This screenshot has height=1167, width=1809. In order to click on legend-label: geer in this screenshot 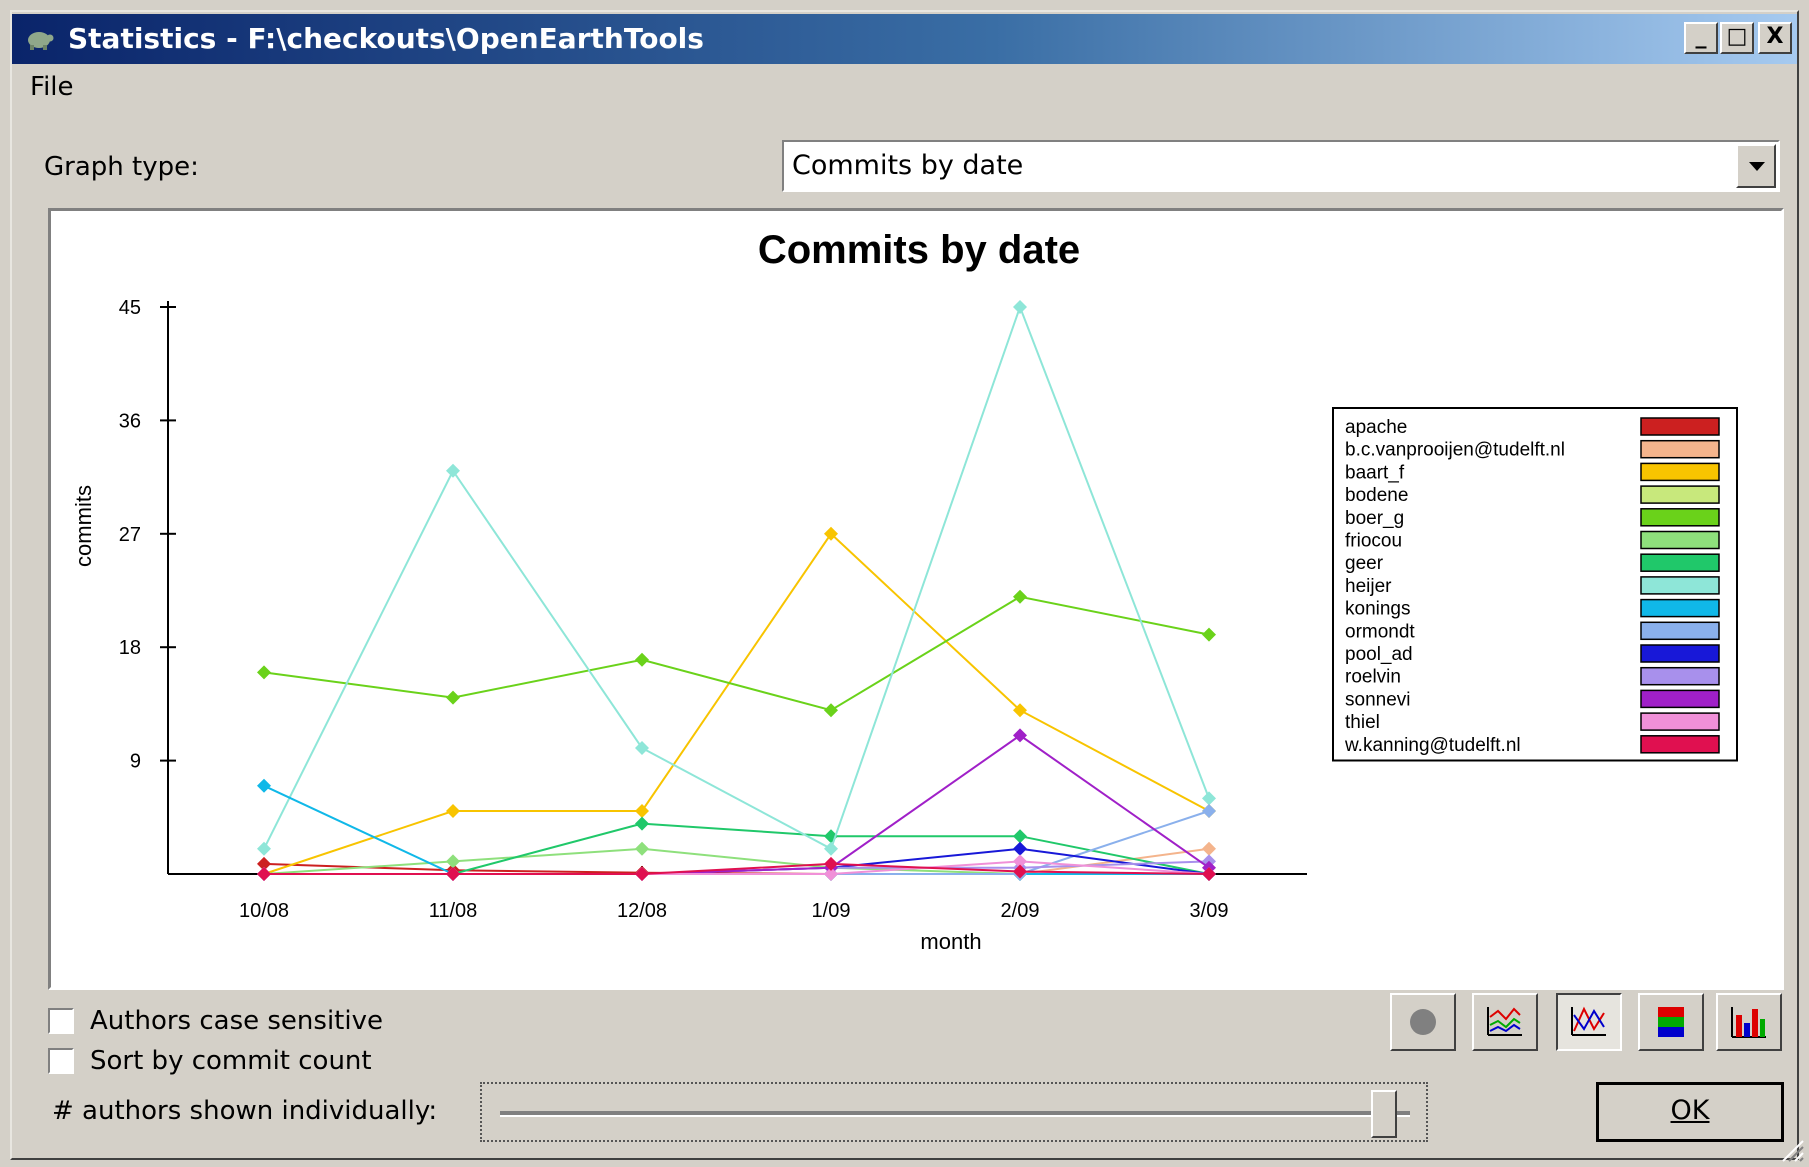, I will do `click(1364, 563)`.